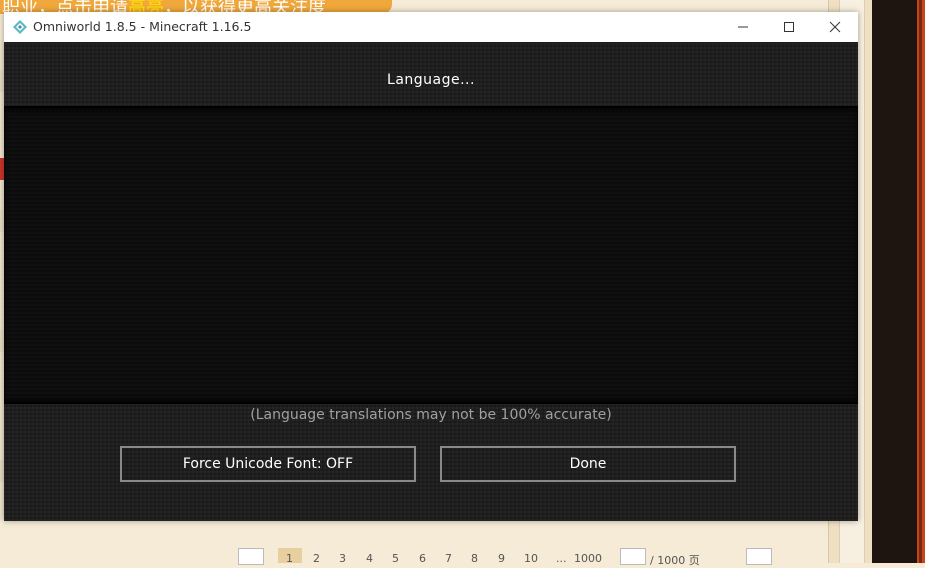 This screenshot has height=568, width=925. I want to click on pager-page: 5, so click(395, 558).